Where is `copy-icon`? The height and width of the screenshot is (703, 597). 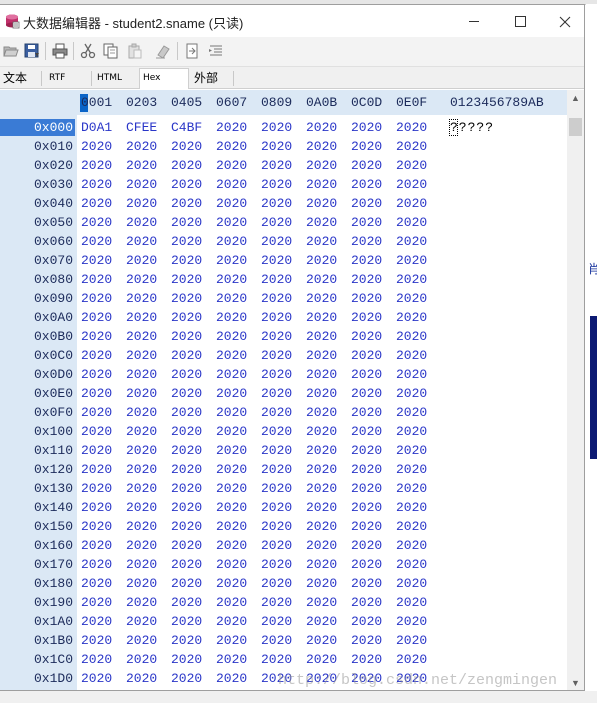
copy-icon is located at coordinates (111, 51).